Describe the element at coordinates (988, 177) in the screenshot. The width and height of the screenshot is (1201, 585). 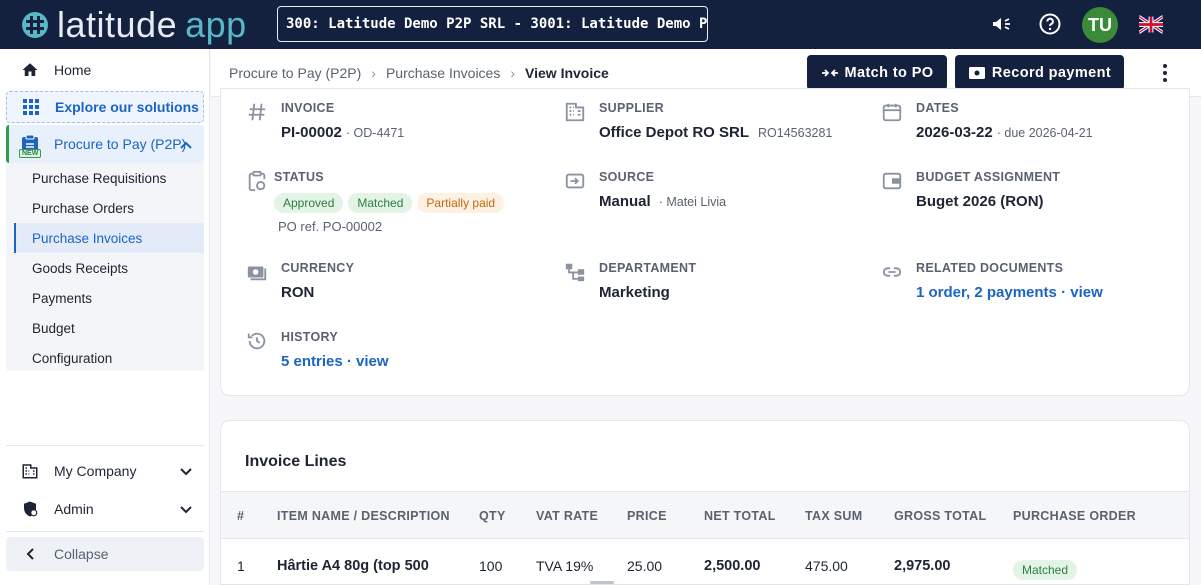
I see `budget-label: BUDGET ASSIGNMENT` at that location.